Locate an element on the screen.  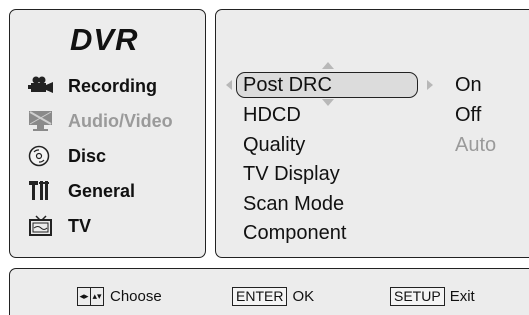
menu-item-audio-video: Audio/Video is located at coordinates (100, 121).